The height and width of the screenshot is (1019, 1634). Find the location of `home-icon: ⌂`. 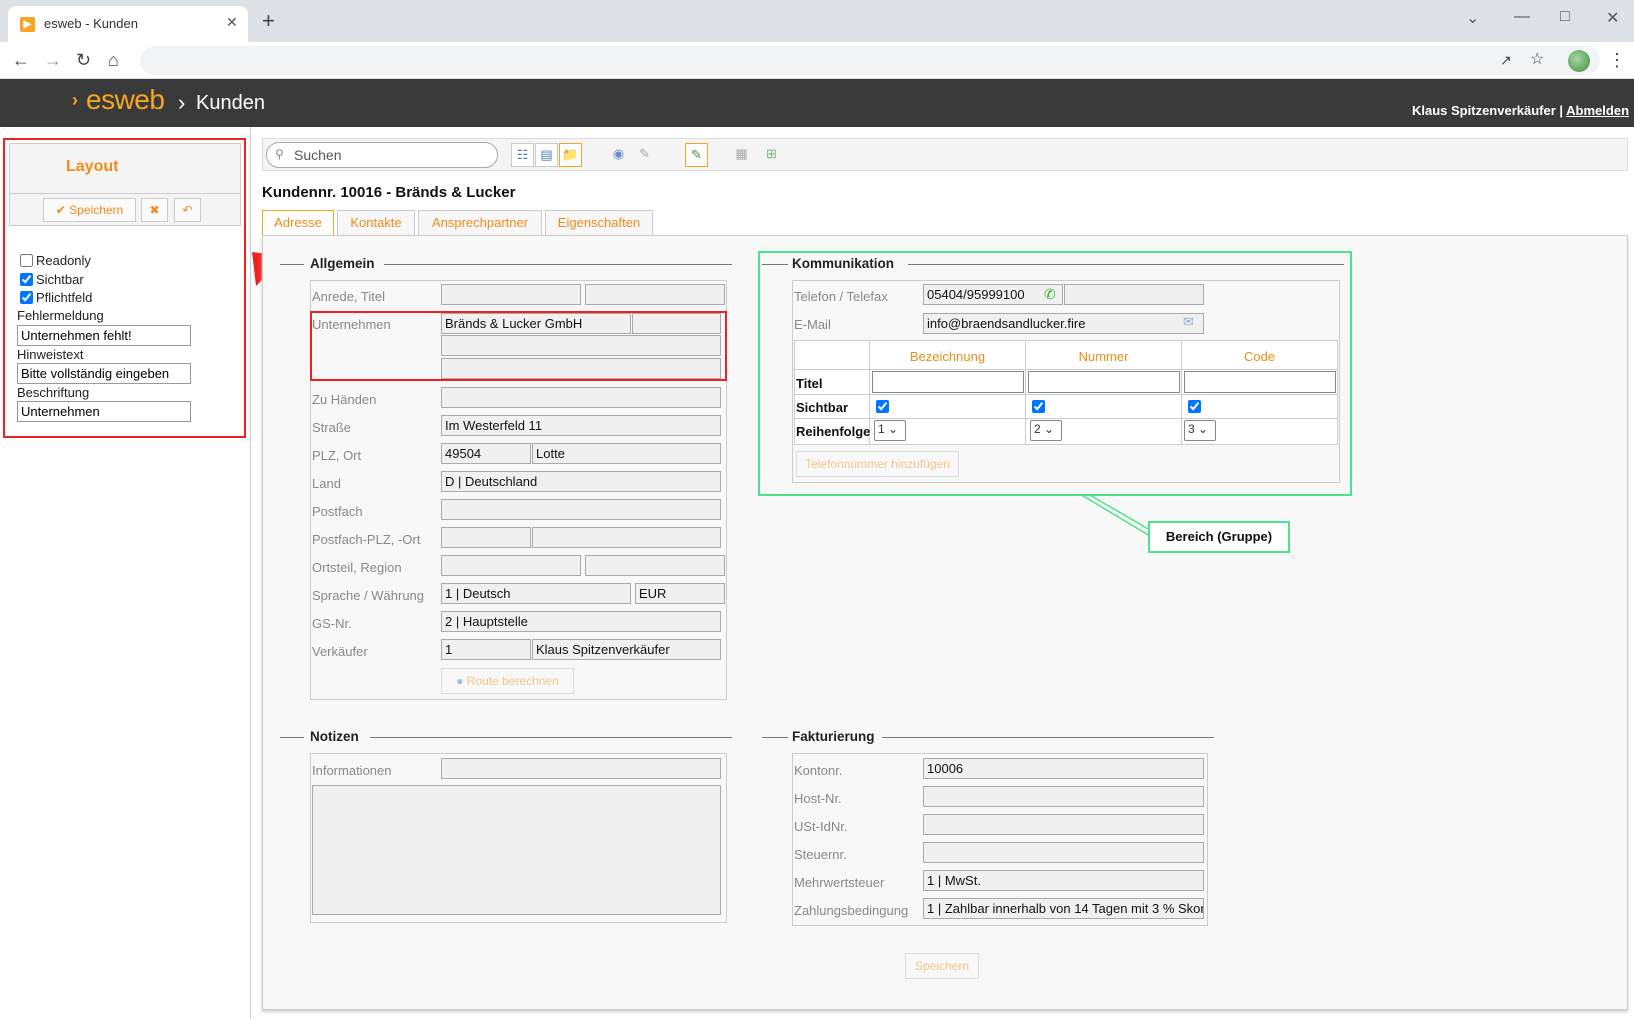

home-icon: ⌂ is located at coordinates (113, 60).